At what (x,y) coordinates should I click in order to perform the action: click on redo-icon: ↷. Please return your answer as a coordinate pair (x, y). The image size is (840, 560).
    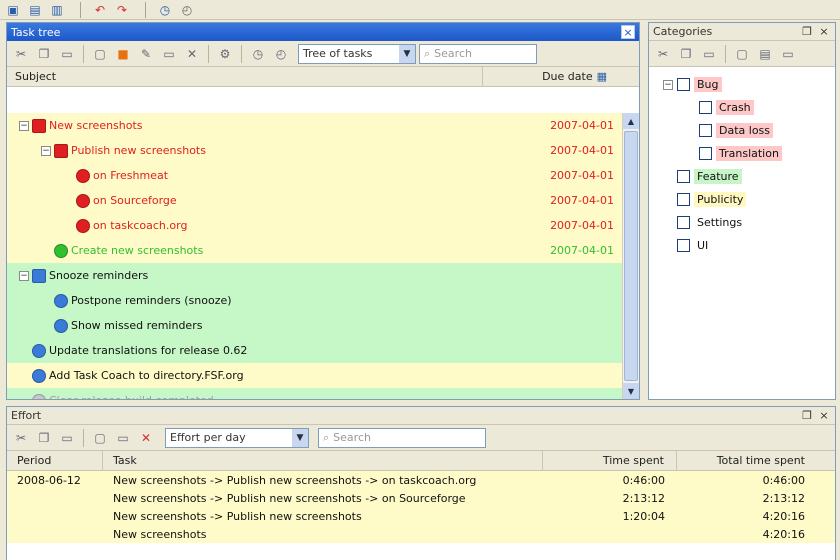
    Looking at the image, I should click on (122, 10).